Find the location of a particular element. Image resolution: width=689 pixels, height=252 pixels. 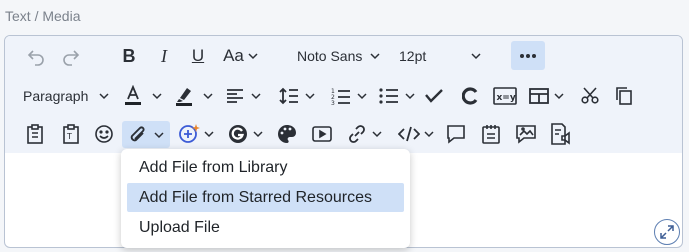

spellcheck-button is located at coordinates (434, 96).